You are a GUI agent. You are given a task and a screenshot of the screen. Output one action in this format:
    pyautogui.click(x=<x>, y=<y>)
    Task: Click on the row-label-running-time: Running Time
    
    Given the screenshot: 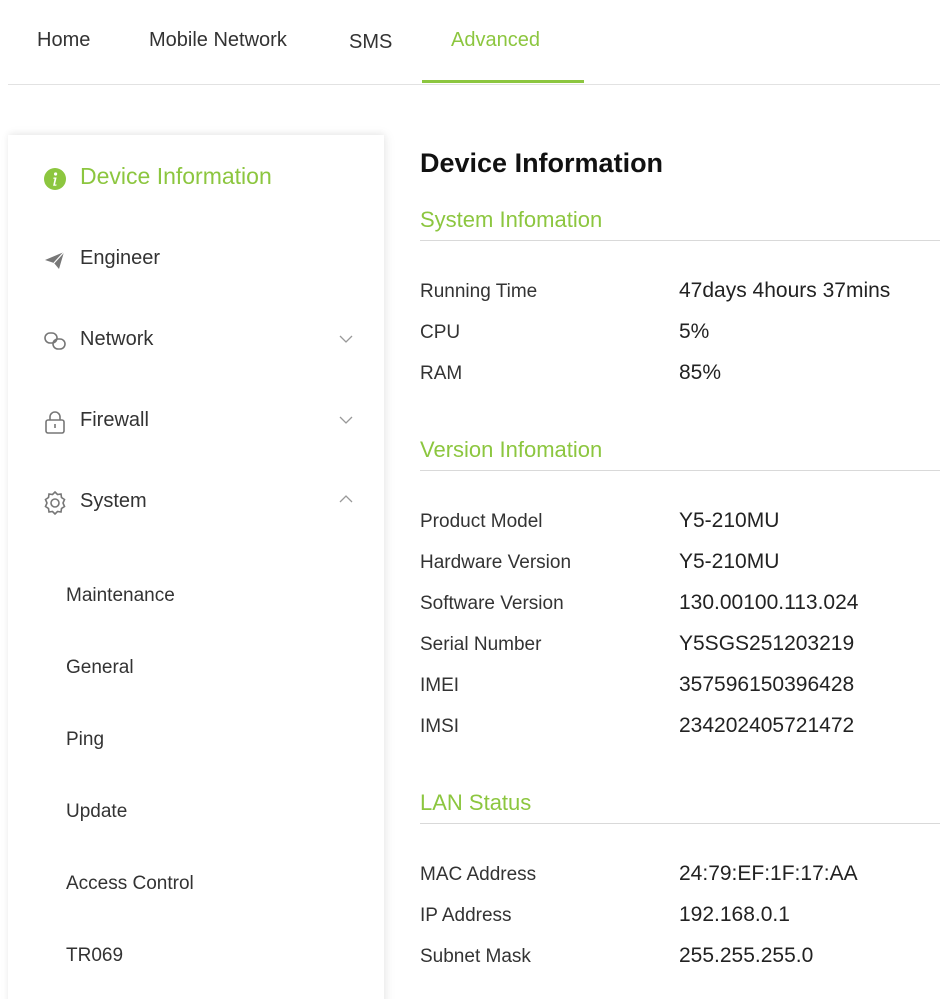 What is the action you would take?
    pyautogui.click(x=479, y=291)
    